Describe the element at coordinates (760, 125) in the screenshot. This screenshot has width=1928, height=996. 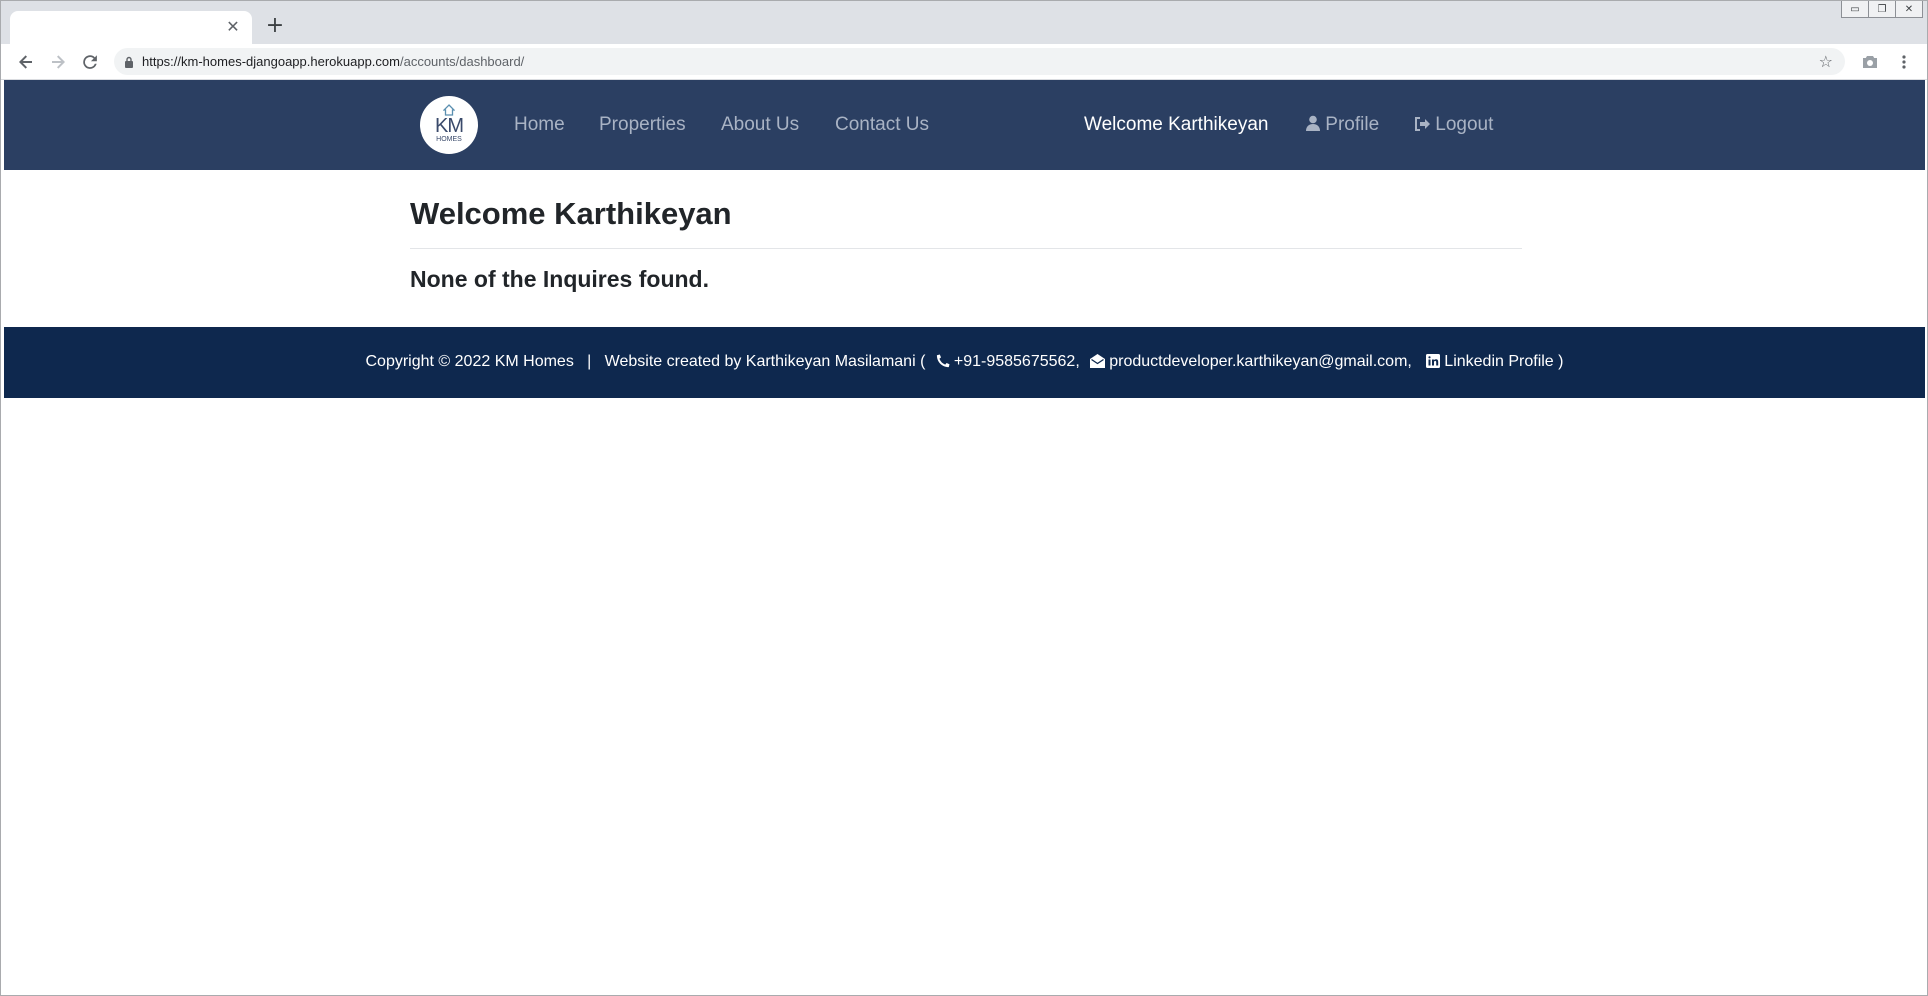
I see `nav-about-link: About Us` at that location.